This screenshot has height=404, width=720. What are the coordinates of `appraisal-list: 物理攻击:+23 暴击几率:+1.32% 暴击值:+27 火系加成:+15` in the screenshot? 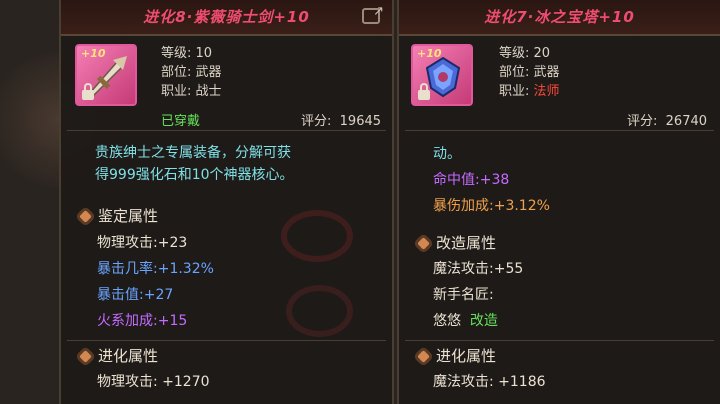 It's located at (155, 282).